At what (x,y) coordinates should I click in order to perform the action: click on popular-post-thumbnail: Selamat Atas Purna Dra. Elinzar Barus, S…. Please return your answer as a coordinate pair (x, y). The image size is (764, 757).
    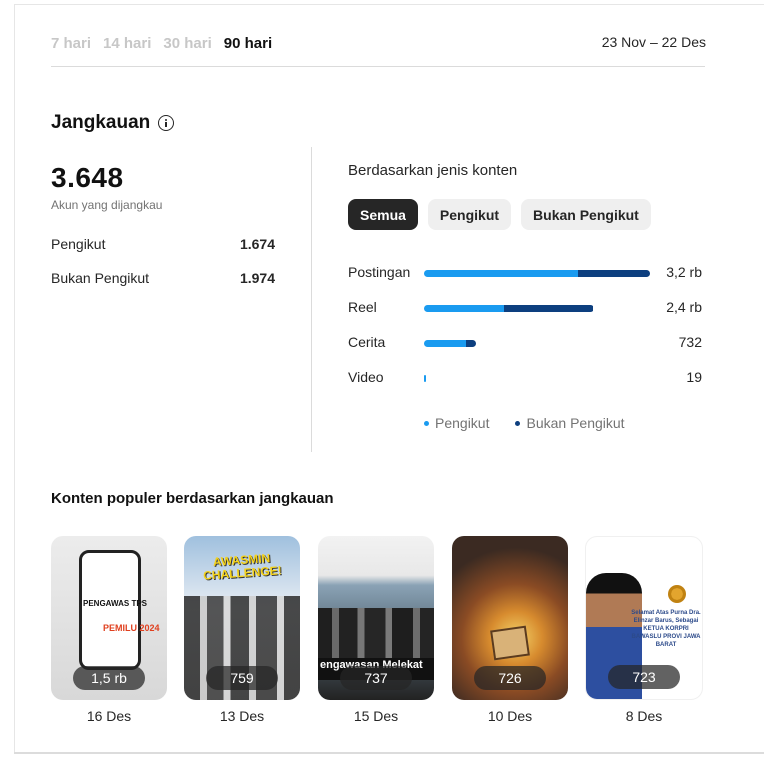
    Looking at the image, I should click on (644, 618).